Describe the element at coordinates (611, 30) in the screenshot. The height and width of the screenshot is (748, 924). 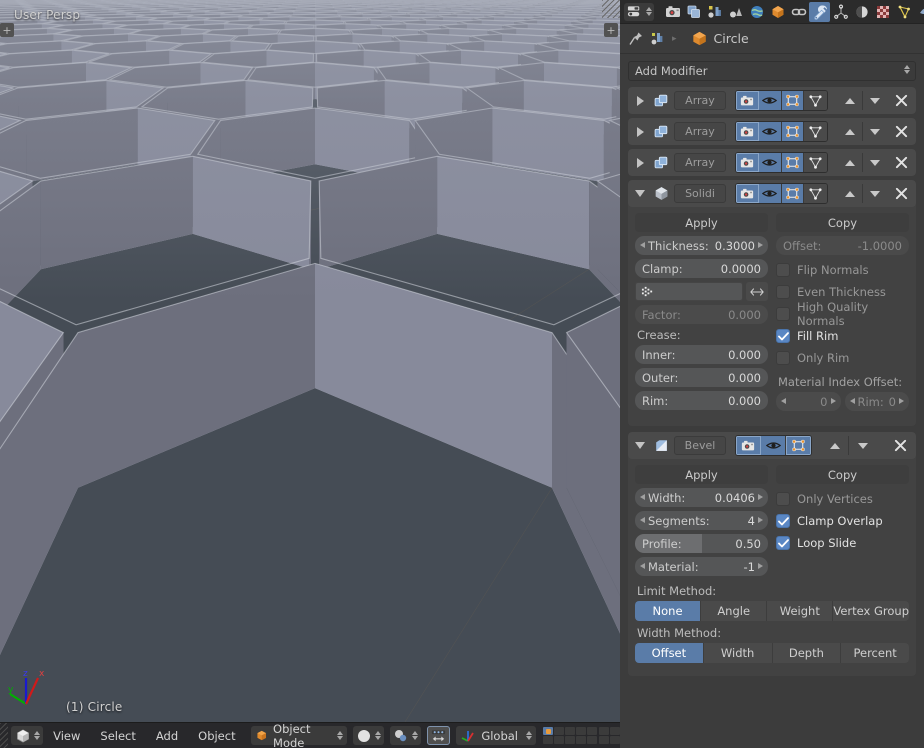
I see `viewport-sidebar-toggle-right: +` at that location.